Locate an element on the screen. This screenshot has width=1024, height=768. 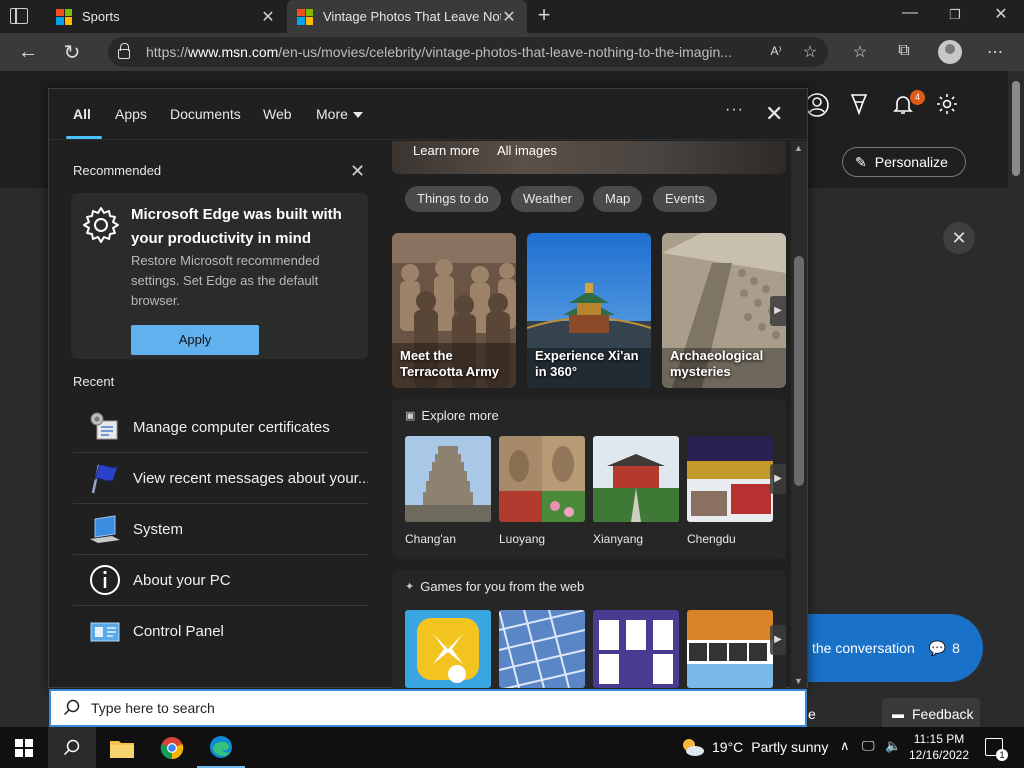
settings-gear-icon is located at coordinates (947, 105).